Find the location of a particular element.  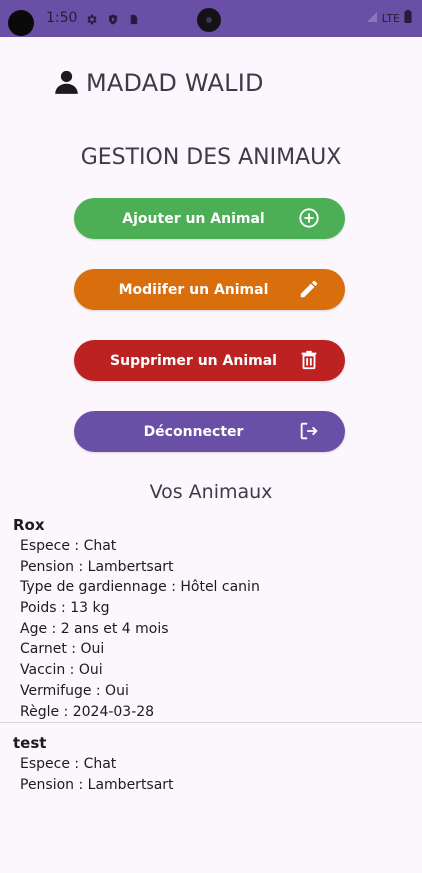

signal-icon is located at coordinates (372, 18).